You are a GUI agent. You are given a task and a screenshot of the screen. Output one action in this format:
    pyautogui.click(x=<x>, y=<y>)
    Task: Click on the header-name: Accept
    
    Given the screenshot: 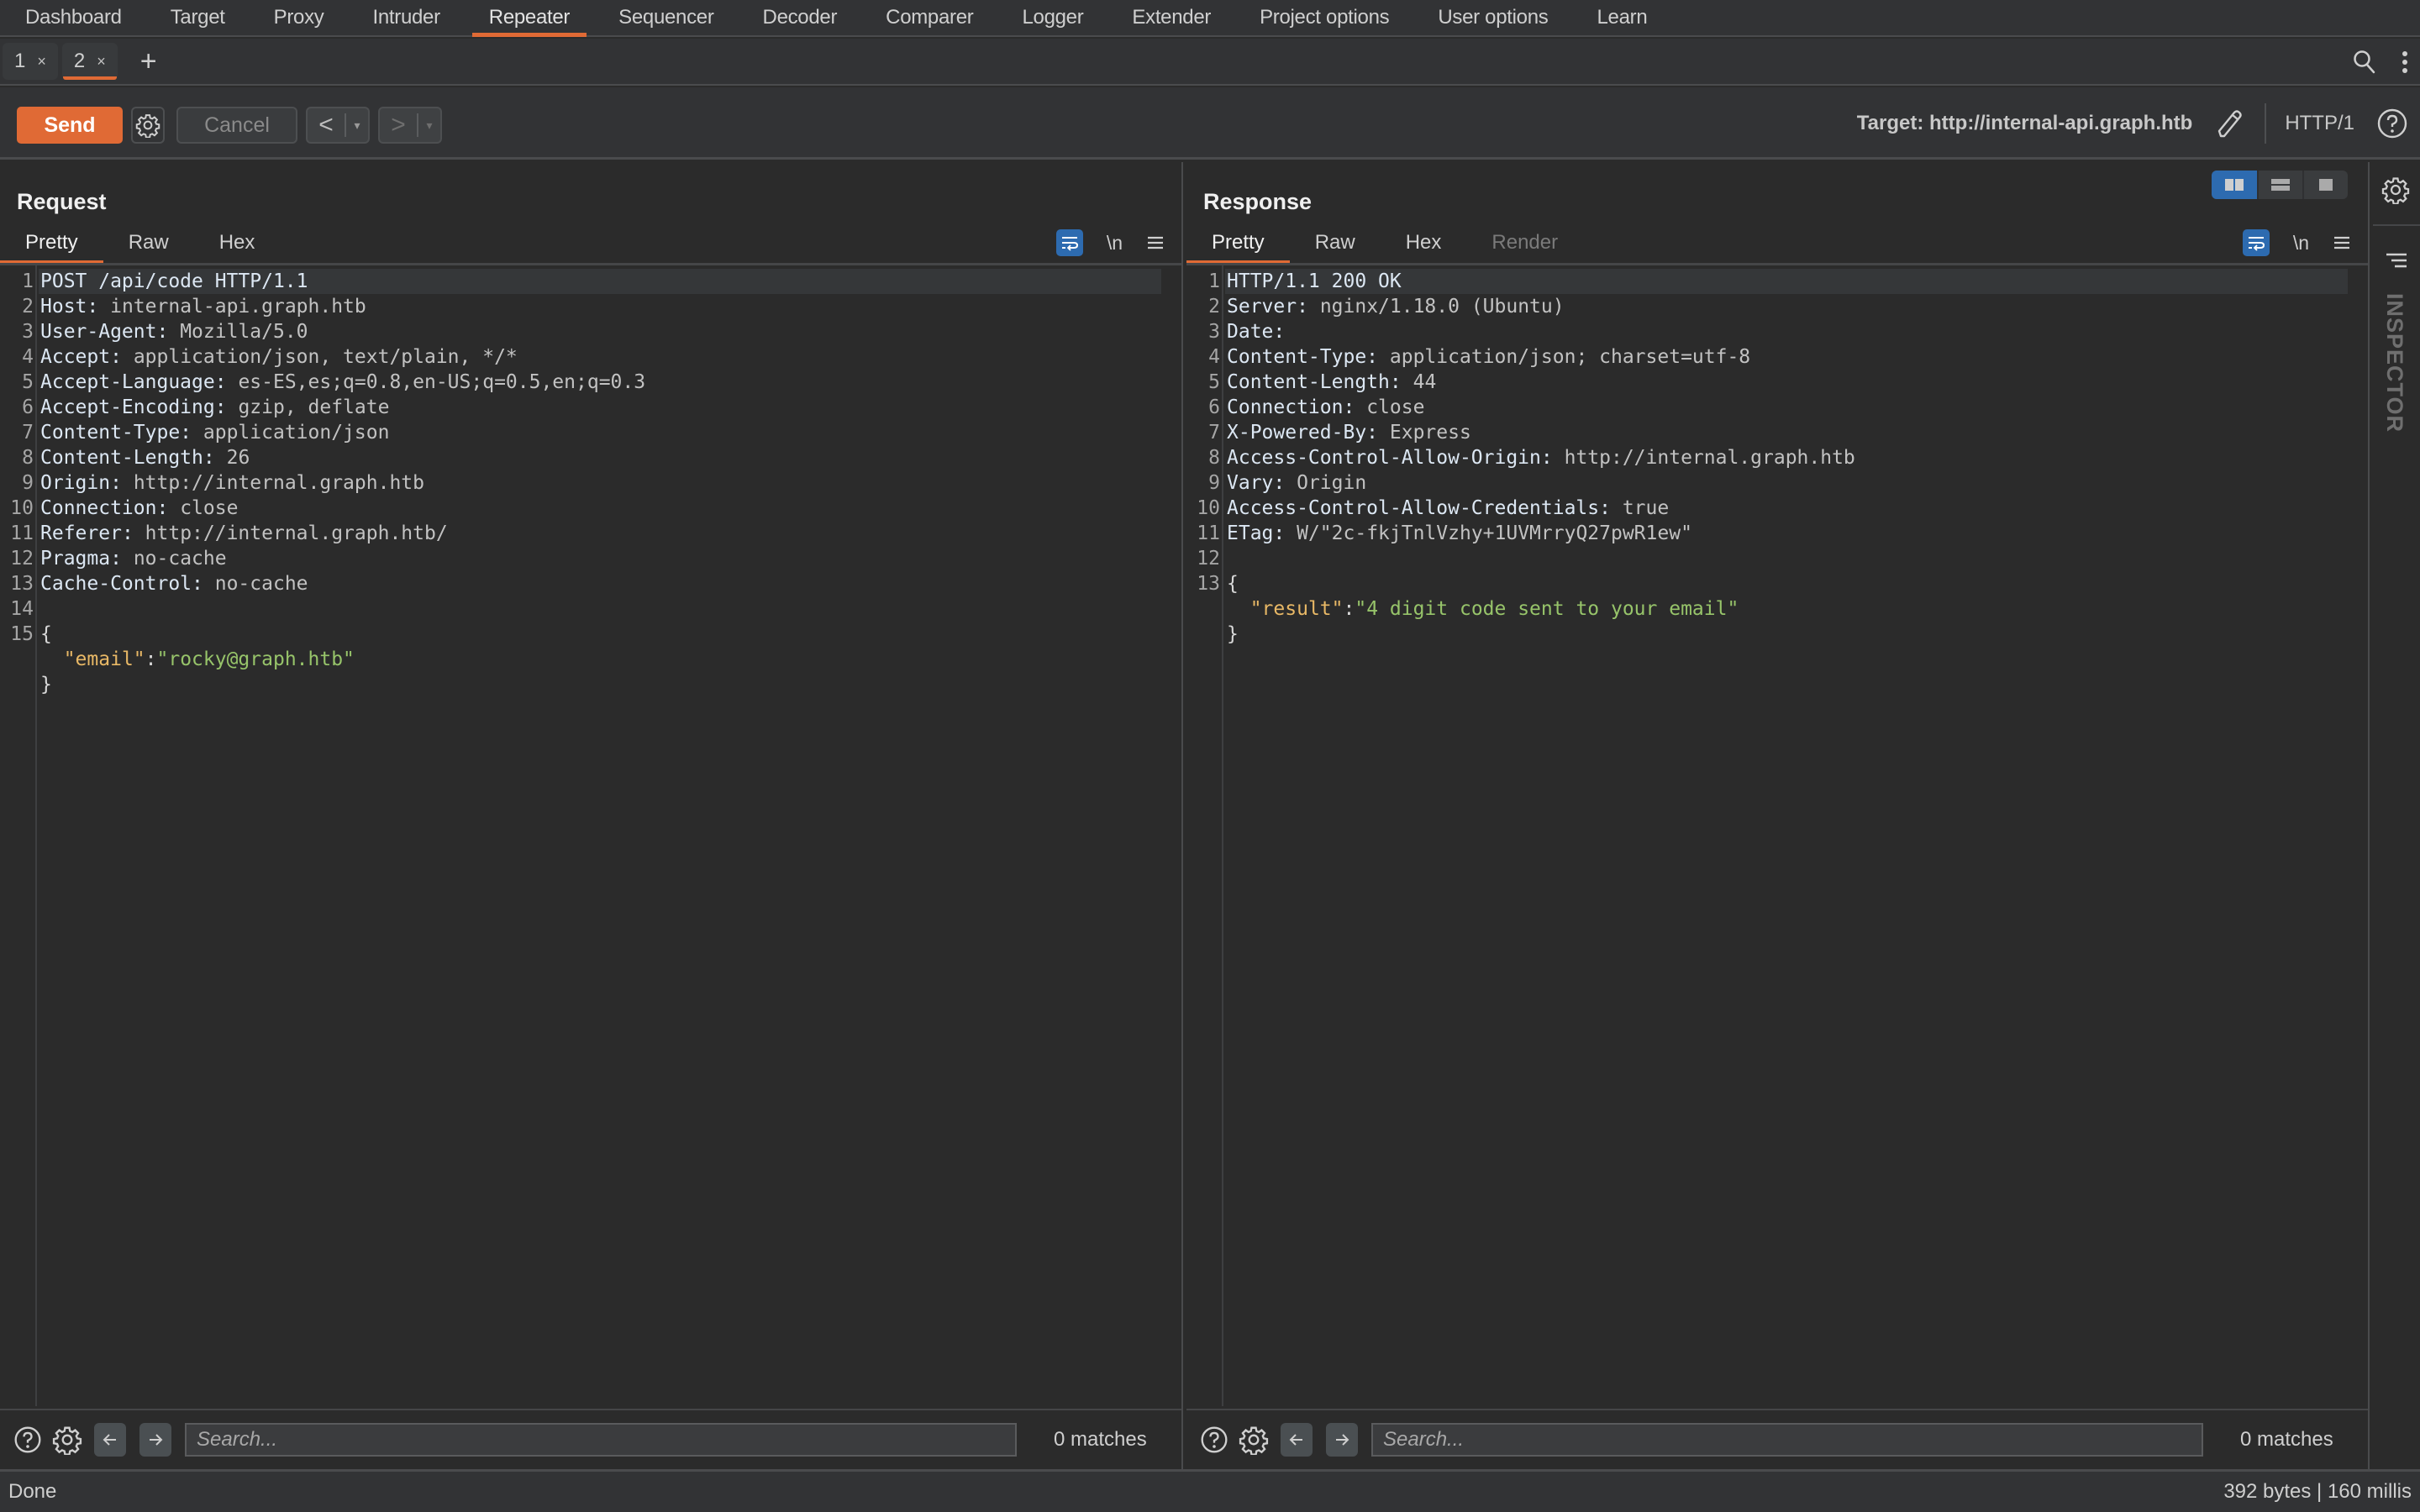 What is the action you would take?
    pyautogui.click(x=75, y=357)
    